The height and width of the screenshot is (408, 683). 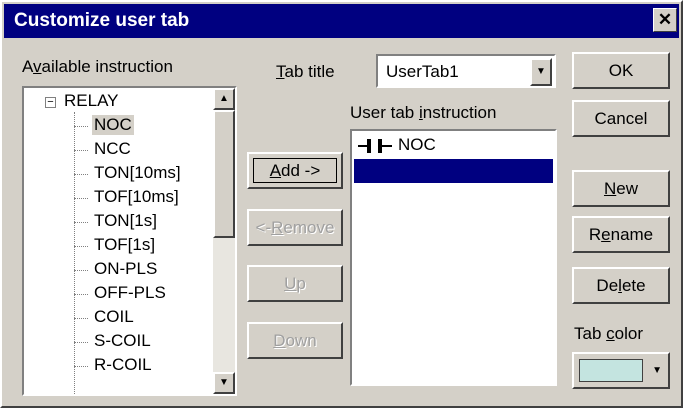 I want to click on ok-button: OK, so click(x=621, y=70).